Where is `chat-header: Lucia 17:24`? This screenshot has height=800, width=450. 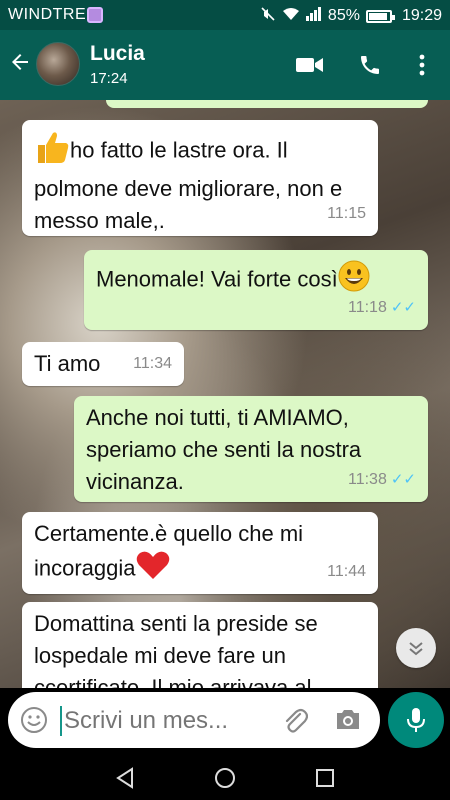 chat-header: Lucia 17:24 is located at coordinates (225, 65).